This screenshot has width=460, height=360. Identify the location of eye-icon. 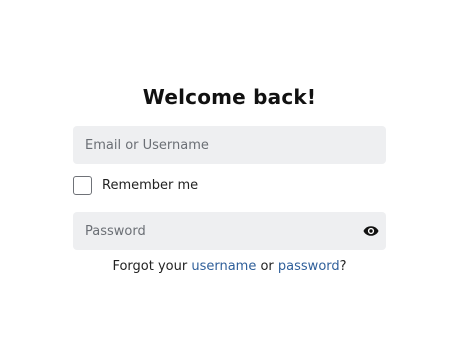
(371, 231).